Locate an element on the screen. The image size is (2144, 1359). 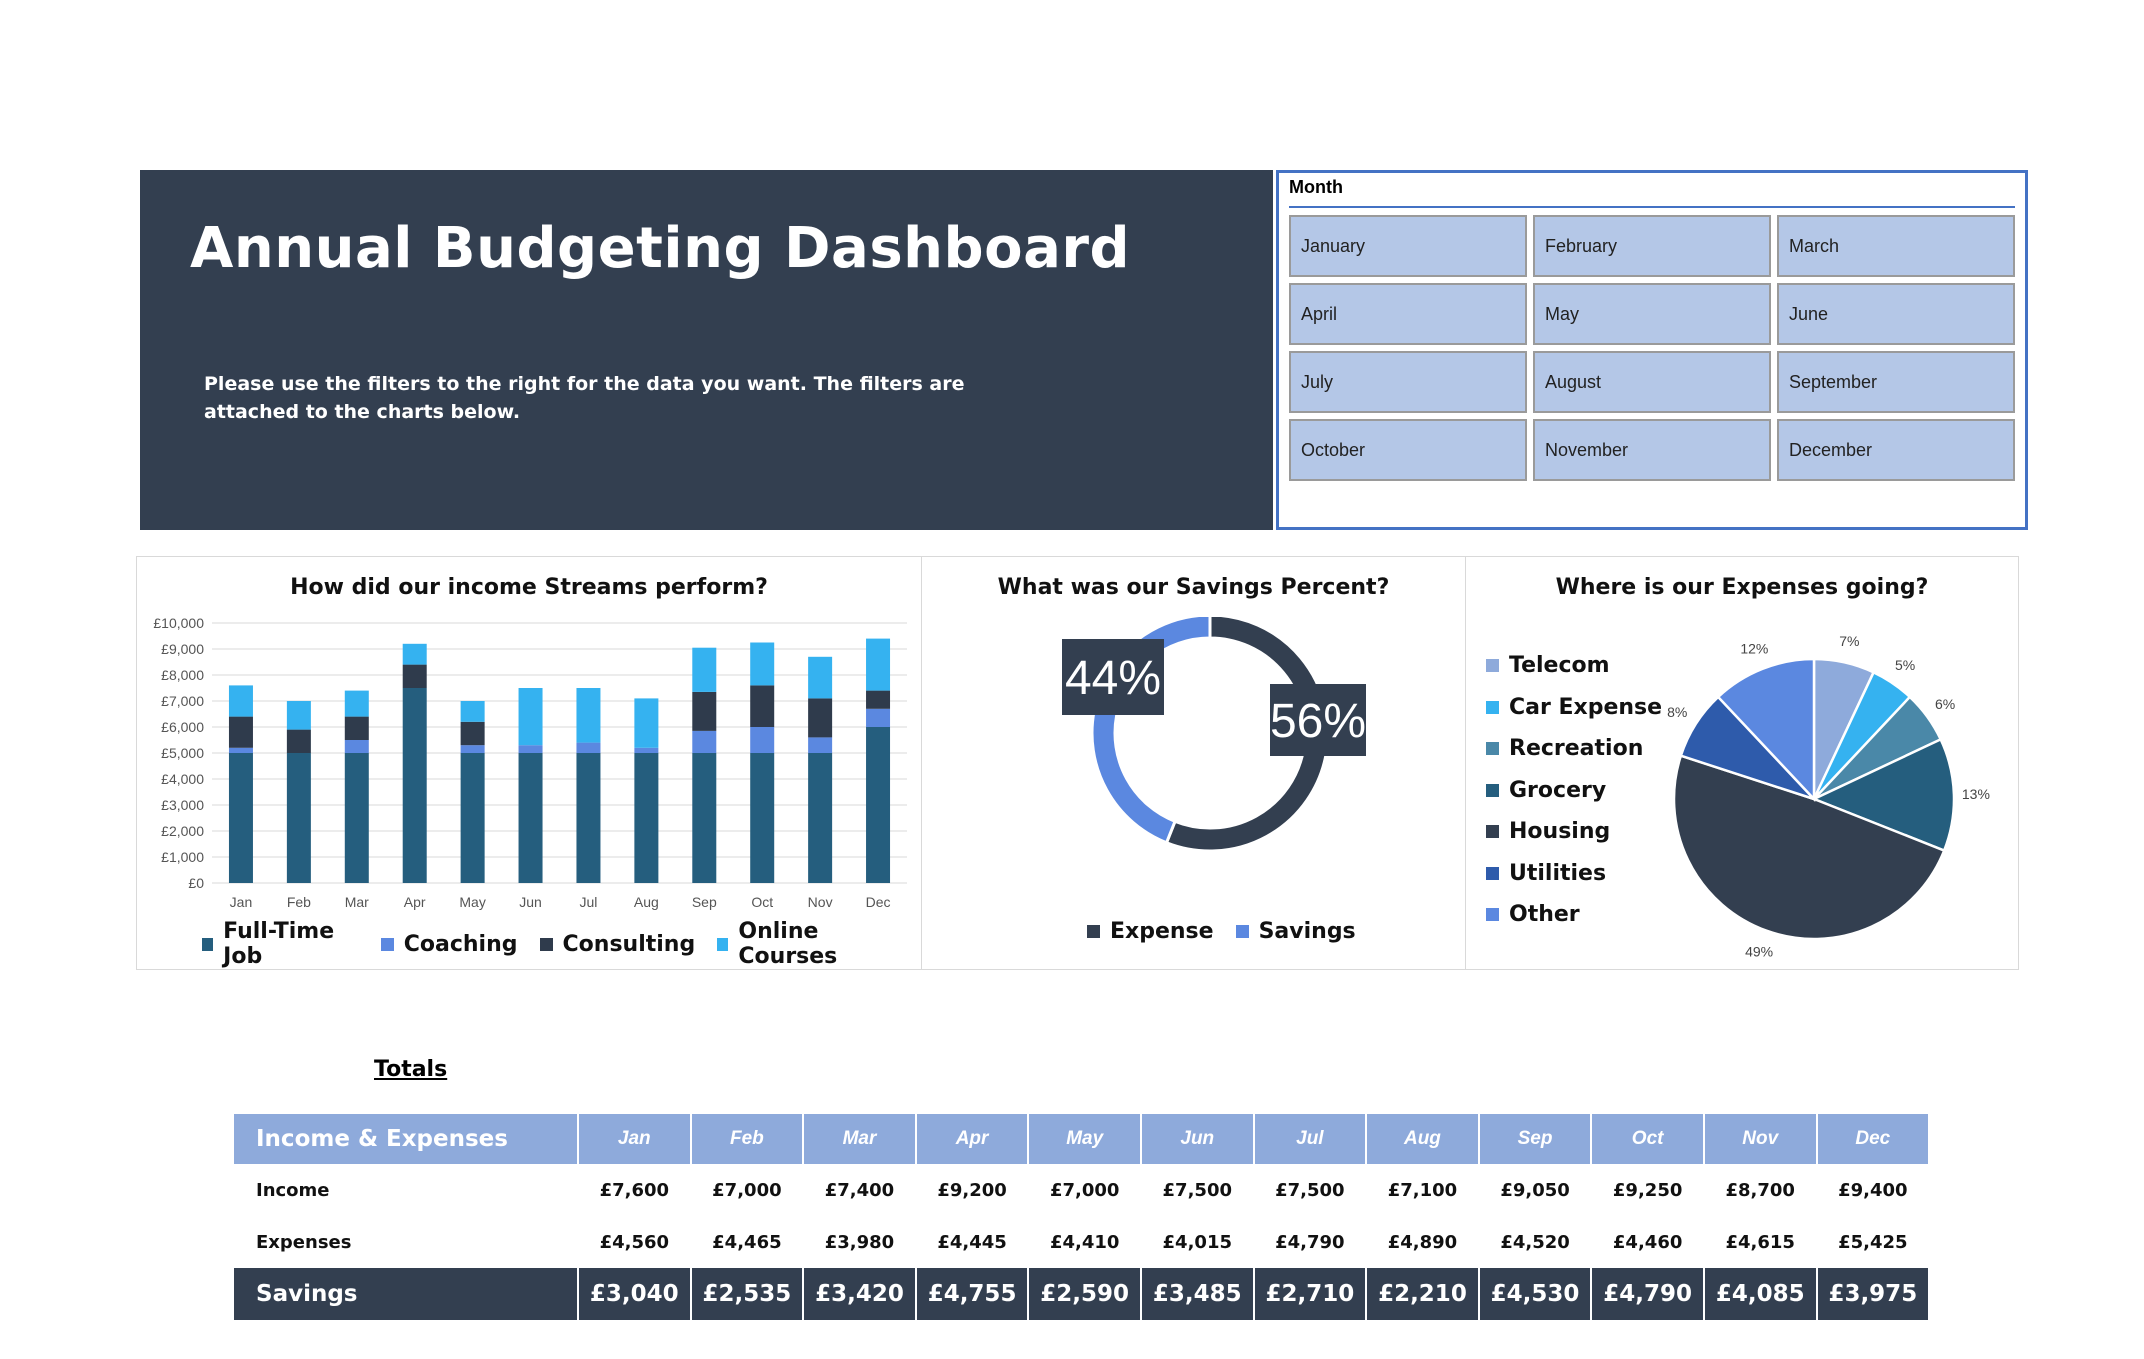
slicer-item-november: November is located at coordinates (1652, 450).